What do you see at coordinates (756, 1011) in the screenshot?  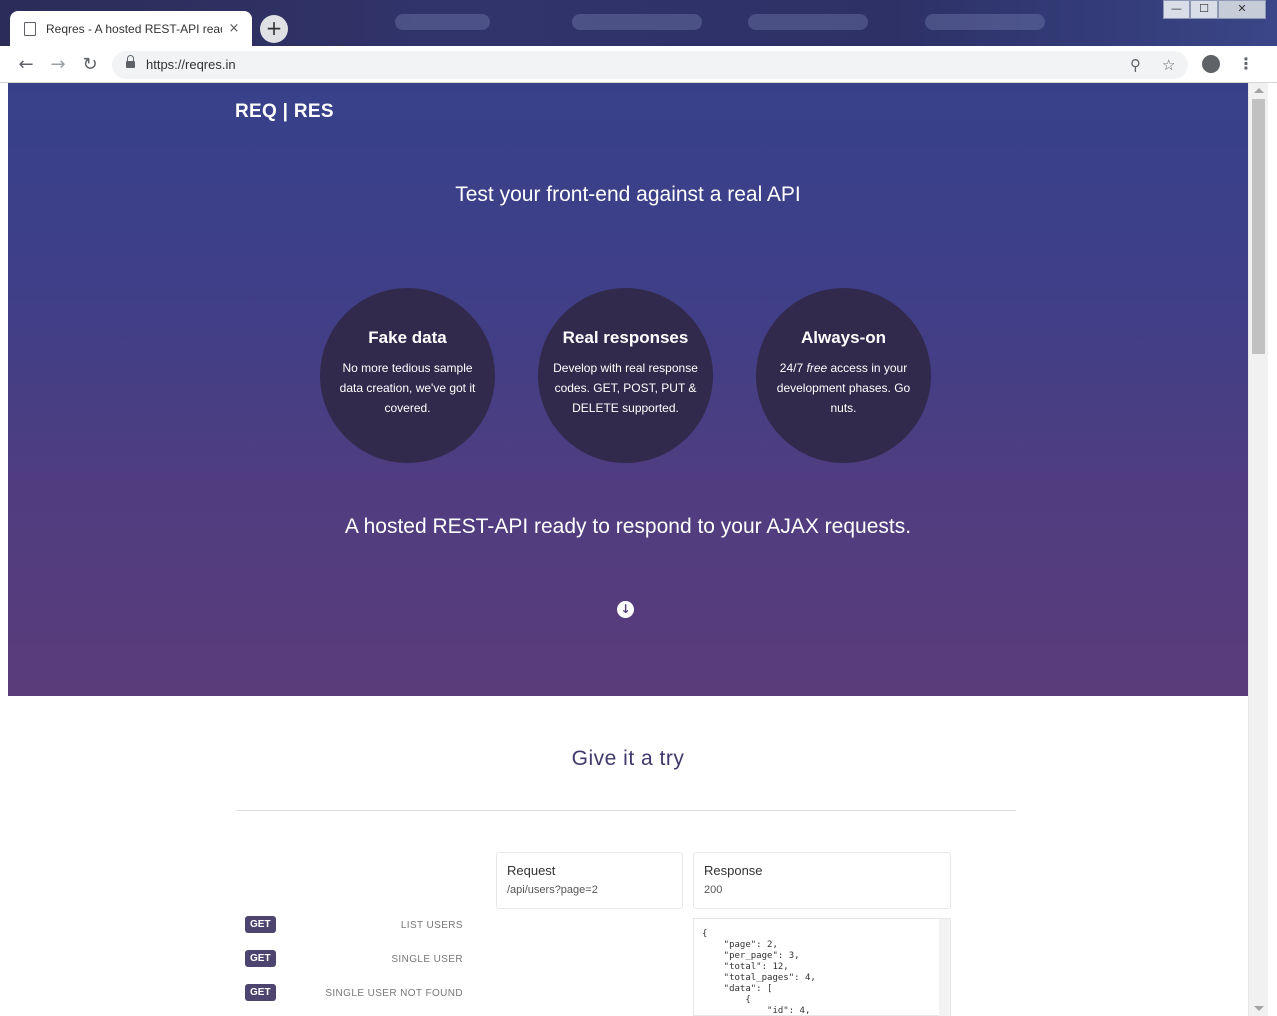 I see `code-line: "id": 4,` at bounding box center [756, 1011].